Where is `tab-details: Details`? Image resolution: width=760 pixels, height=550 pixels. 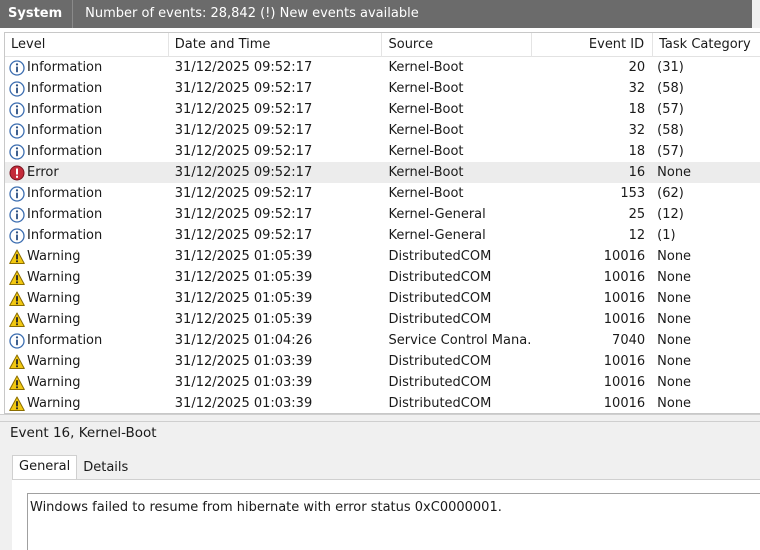 tab-details: Details is located at coordinates (106, 469).